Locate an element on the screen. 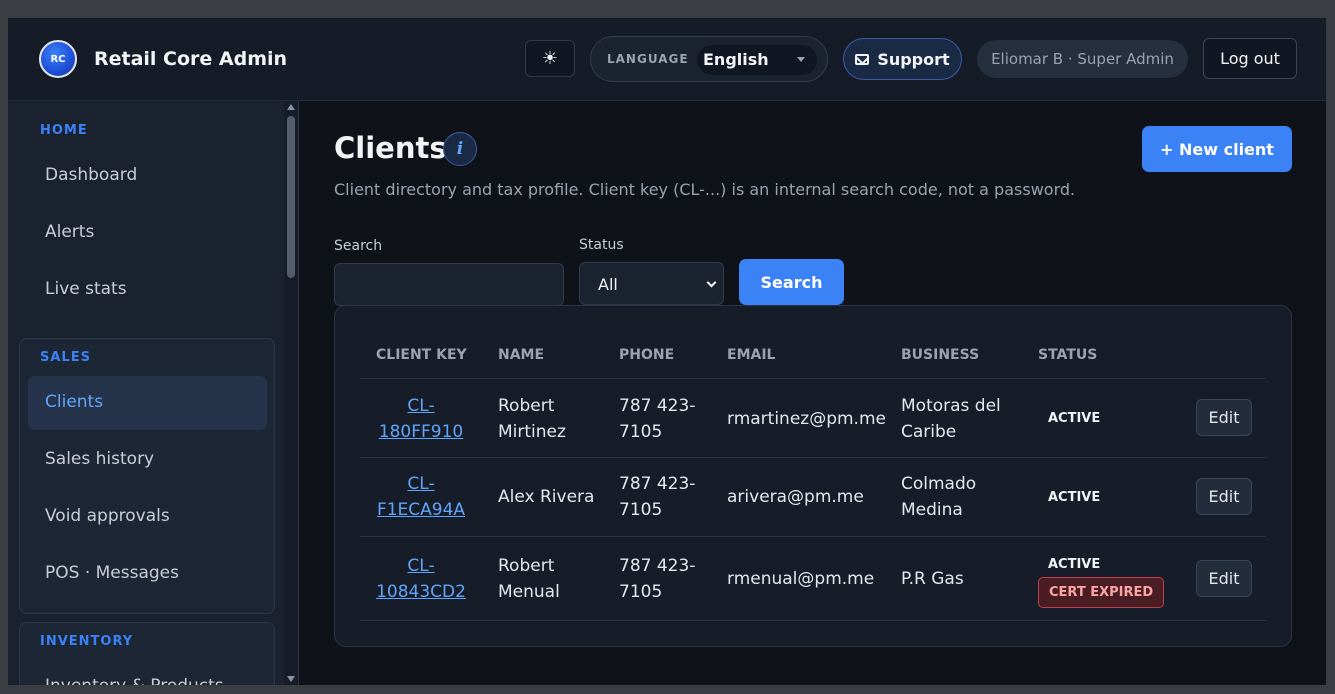 The image size is (1335, 694). sidebar-item-sales-history: Sales history is located at coordinates (99, 459).